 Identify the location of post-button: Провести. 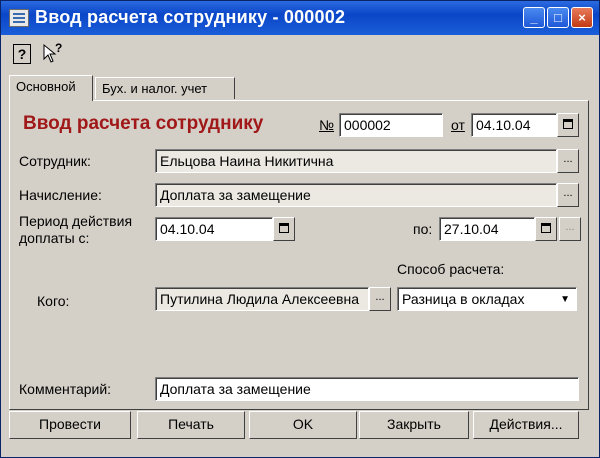
(70, 425).